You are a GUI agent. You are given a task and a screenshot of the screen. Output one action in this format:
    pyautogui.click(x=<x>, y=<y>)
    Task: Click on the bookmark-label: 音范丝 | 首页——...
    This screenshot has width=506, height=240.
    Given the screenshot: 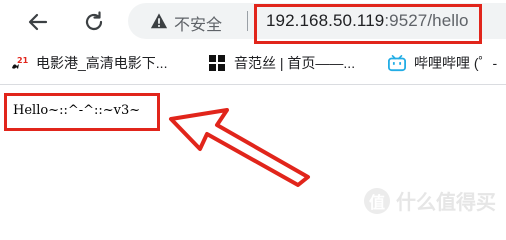 What is the action you would take?
    pyautogui.click(x=295, y=63)
    